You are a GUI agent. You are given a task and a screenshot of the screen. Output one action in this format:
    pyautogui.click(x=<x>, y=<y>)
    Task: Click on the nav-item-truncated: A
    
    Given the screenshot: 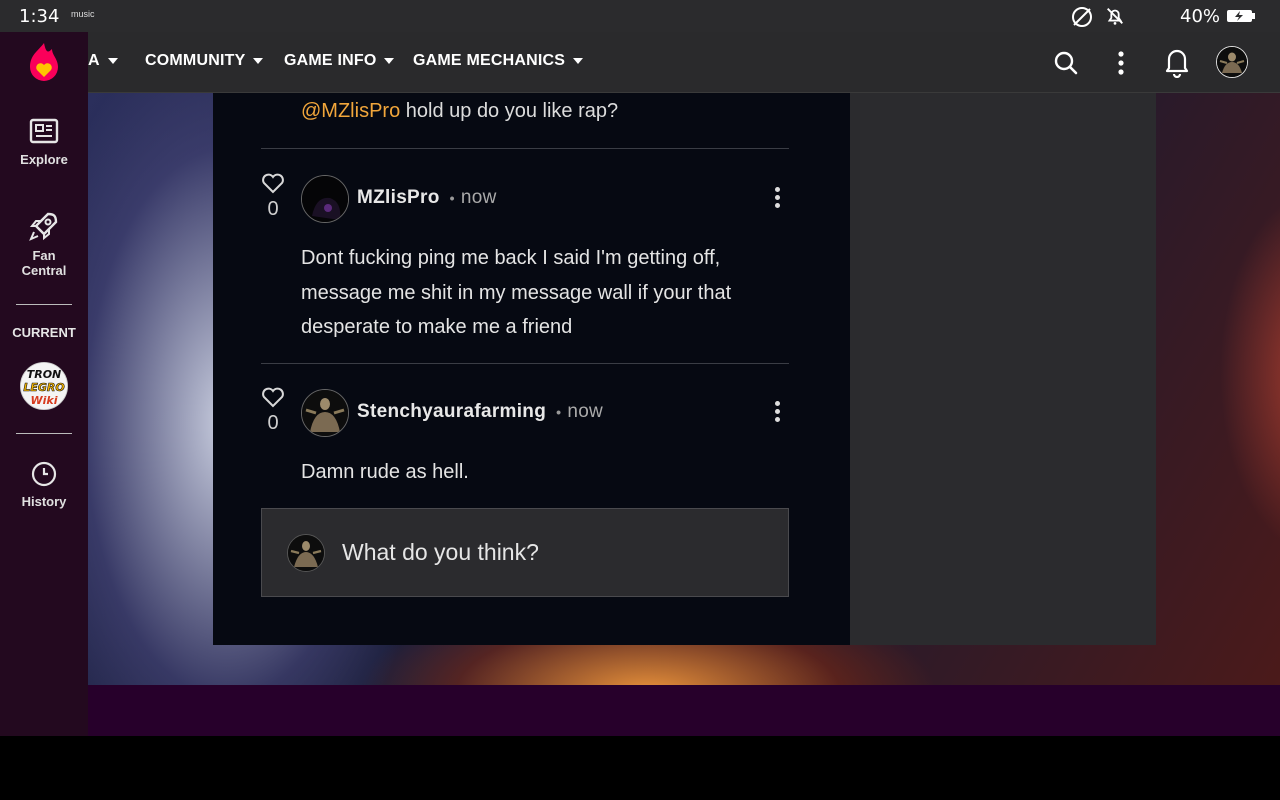 What is the action you would take?
    pyautogui.click(x=103, y=61)
    